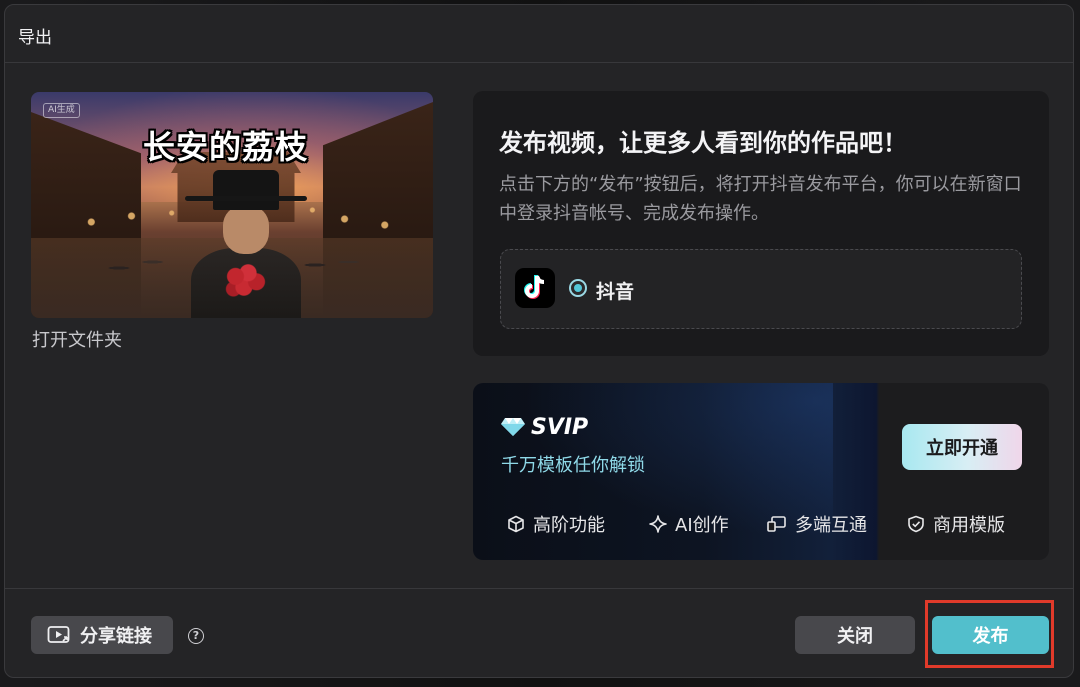 The image size is (1080, 687). Describe the element at coordinates (855, 635) in the screenshot. I see `close-button: 关闭` at that location.